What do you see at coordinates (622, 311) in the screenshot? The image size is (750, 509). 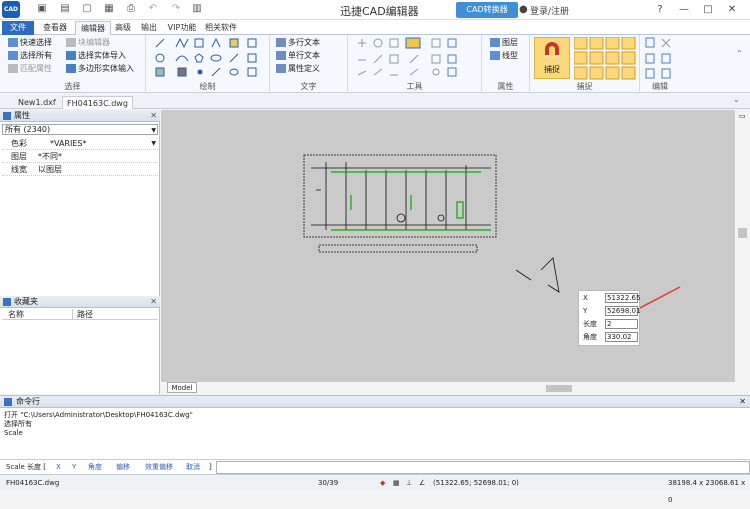 I see `y-value-field: 52698.01` at bounding box center [622, 311].